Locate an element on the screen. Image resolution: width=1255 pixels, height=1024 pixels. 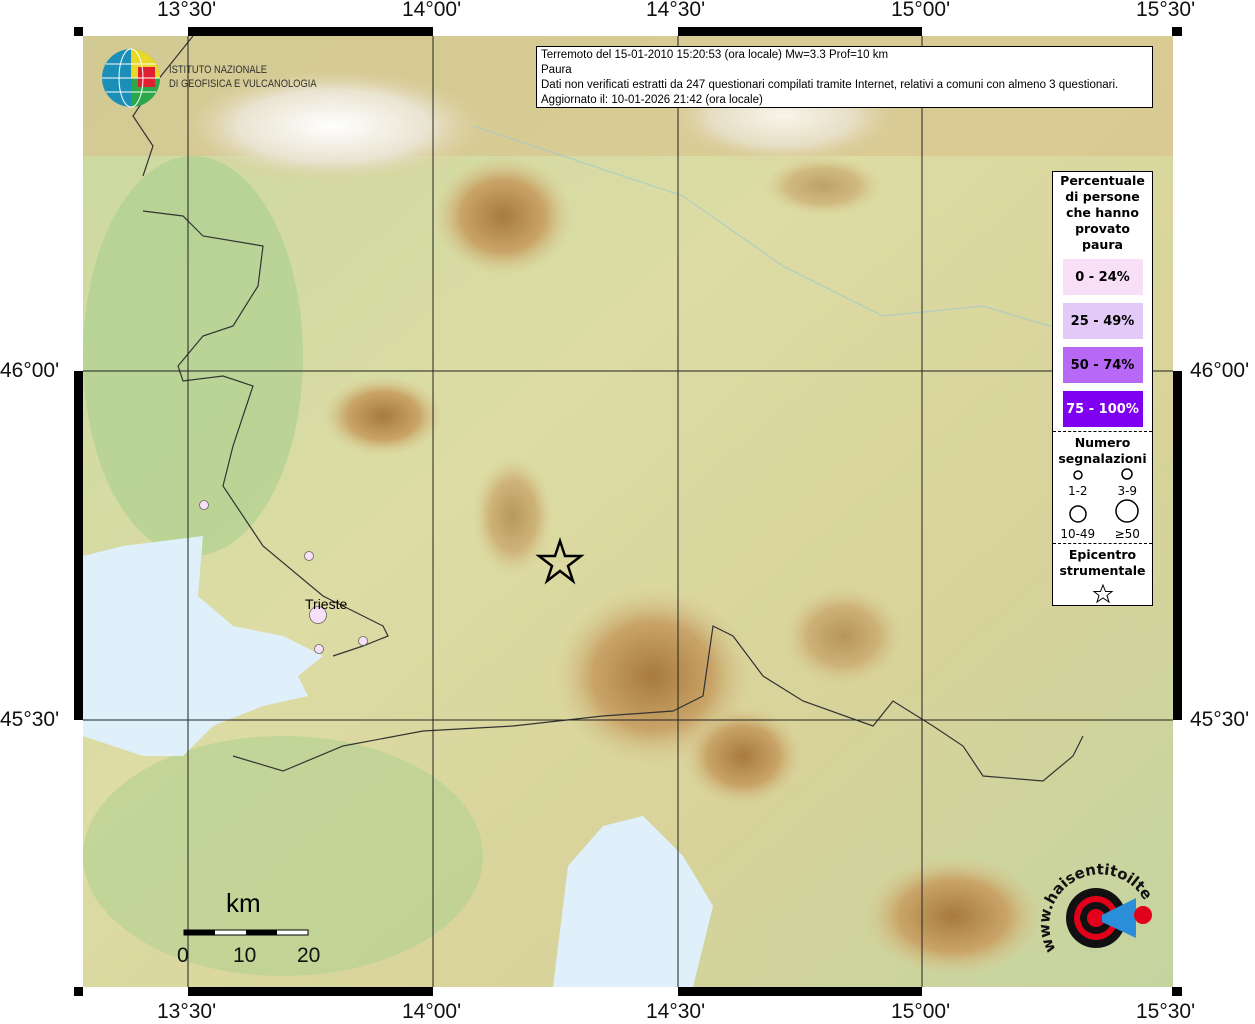
lat-tick-left: 45°30' is located at coordinates (30, 719).